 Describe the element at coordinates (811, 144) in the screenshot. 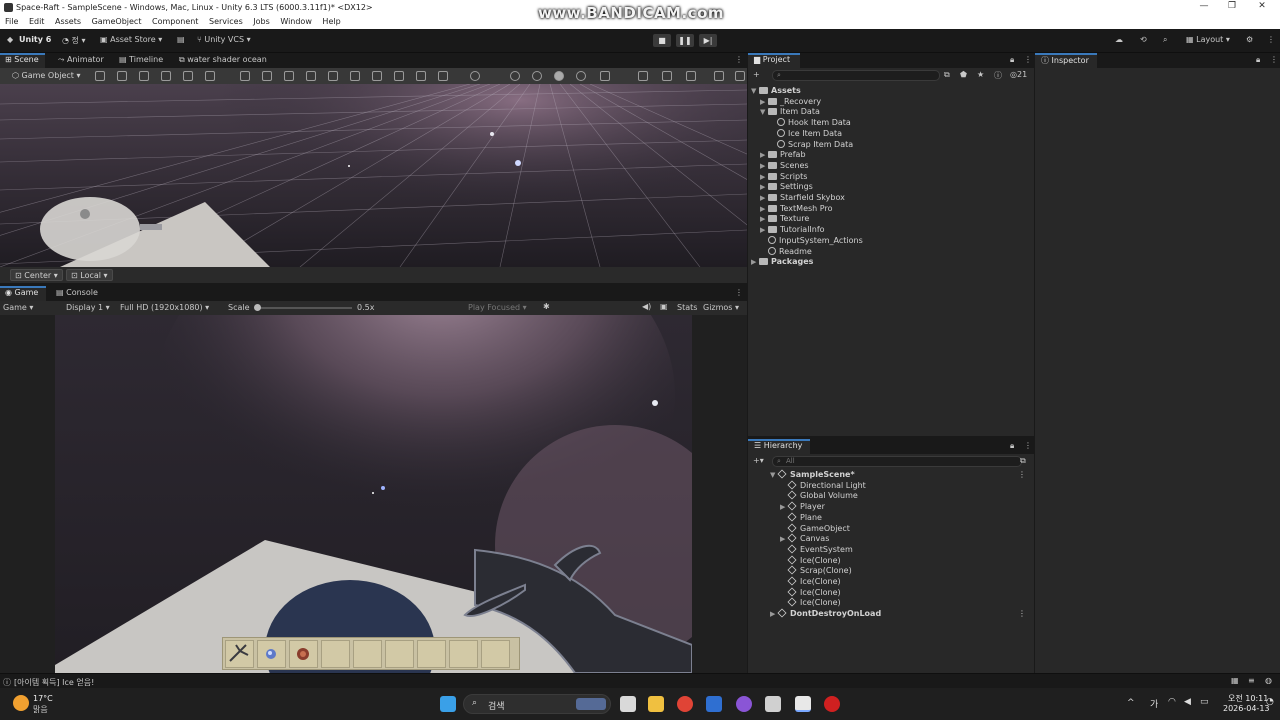

I see `project-item: Scrap Item Data` at that location.